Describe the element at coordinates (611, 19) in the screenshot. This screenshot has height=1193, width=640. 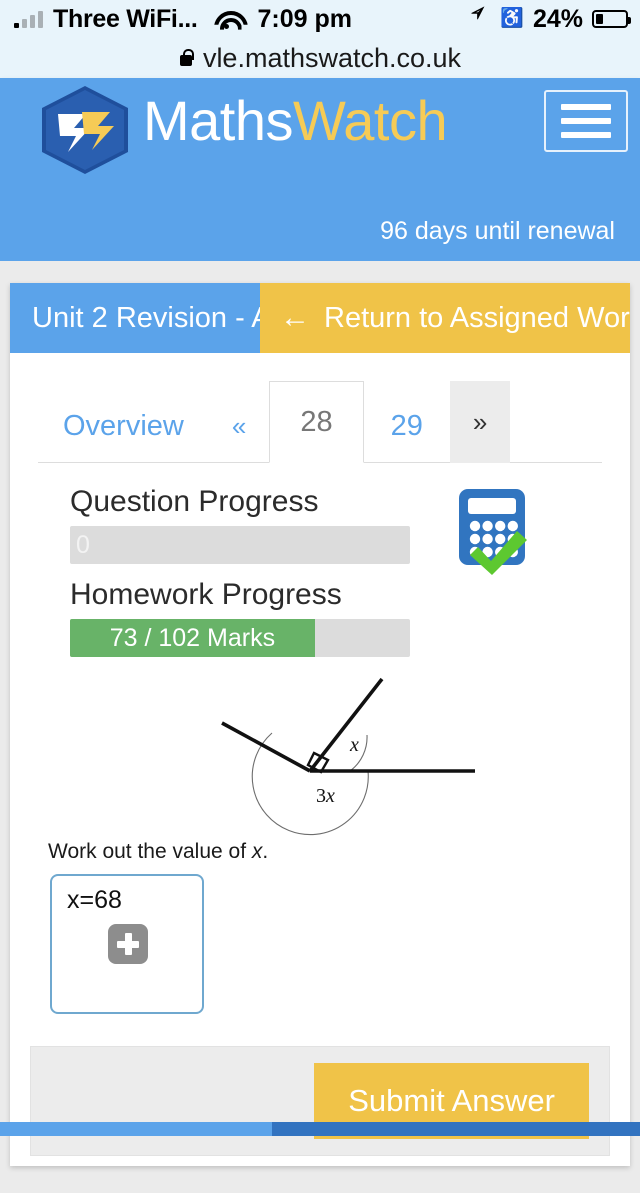
I see `battery-icon` at that location.